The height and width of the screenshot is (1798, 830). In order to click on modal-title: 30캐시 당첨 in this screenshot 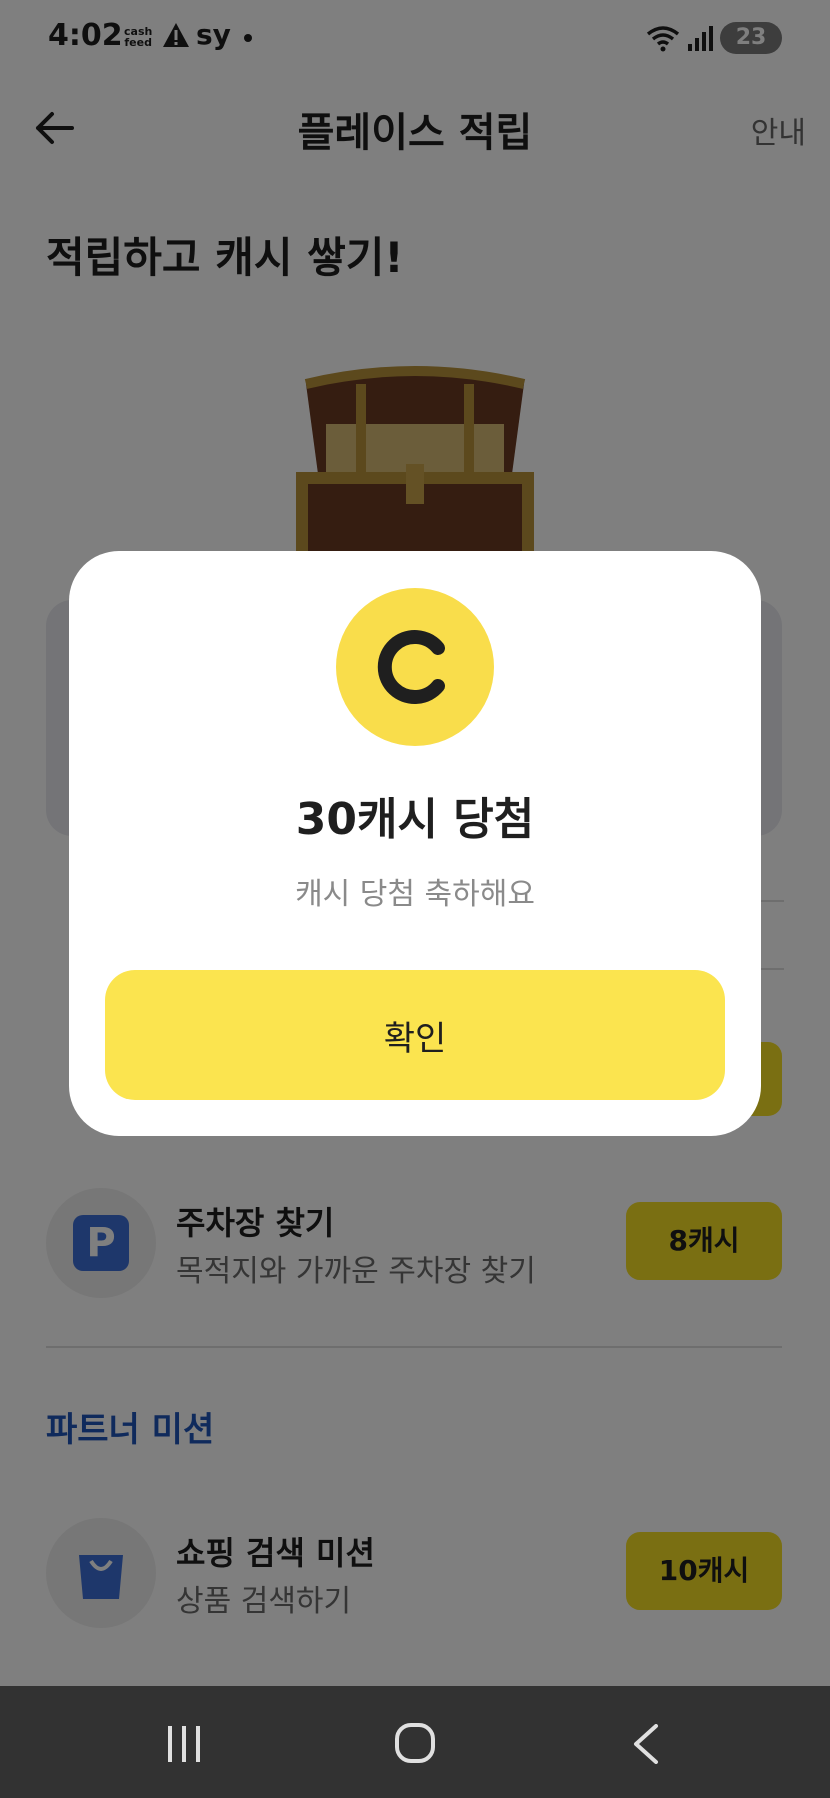, I will do `click(415, 819)`.